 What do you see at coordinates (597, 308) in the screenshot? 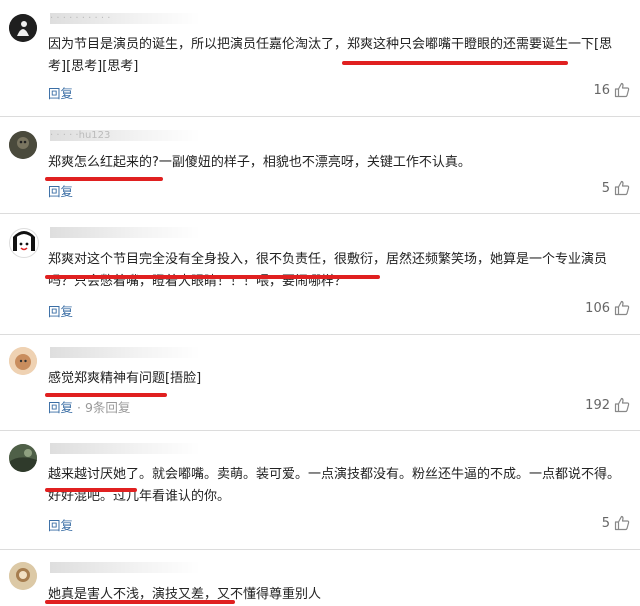
I see `like-count: 106` at bounding box center [597, 308].